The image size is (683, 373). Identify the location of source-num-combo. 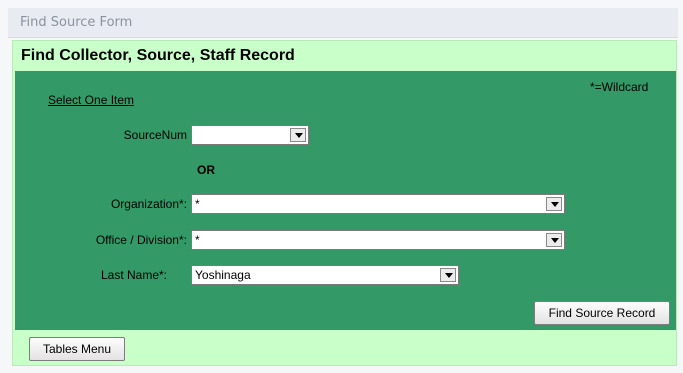
(250, 135).